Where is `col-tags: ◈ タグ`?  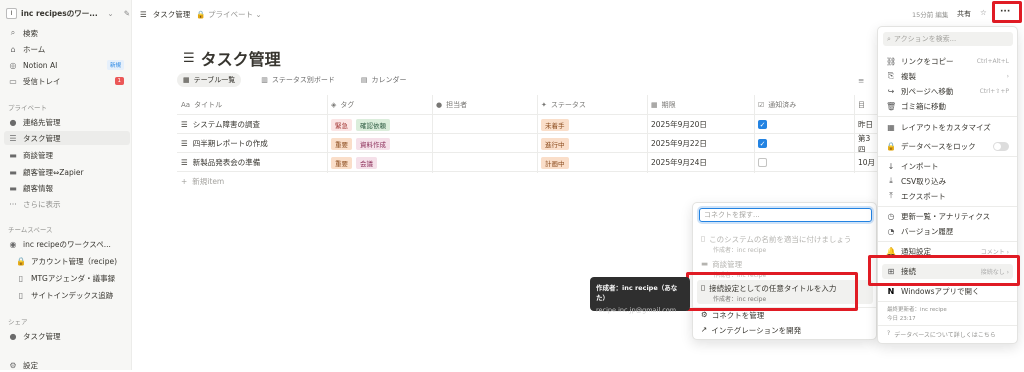
col-tags: ◈ タグ is located at coordinates (379, 104).